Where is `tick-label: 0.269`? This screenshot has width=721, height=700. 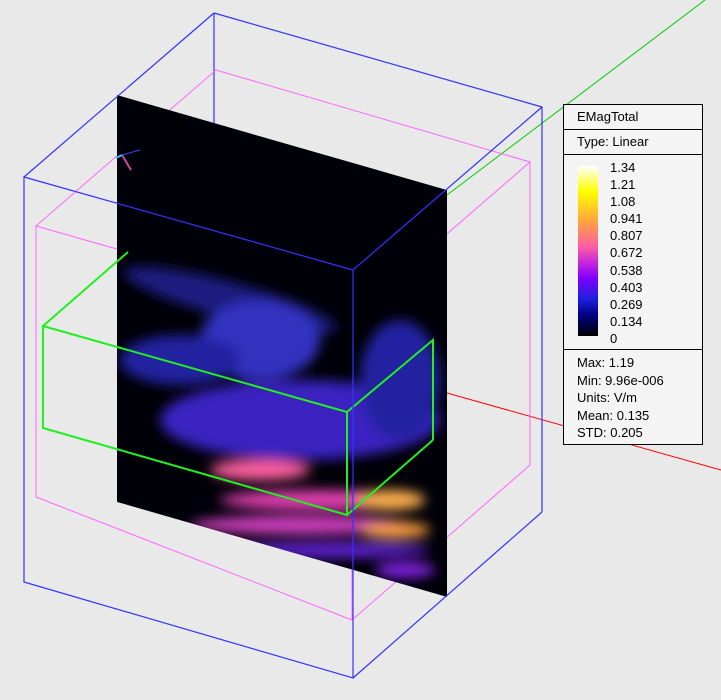 tick-label: 0.269 is located at coordinates (626, 304).